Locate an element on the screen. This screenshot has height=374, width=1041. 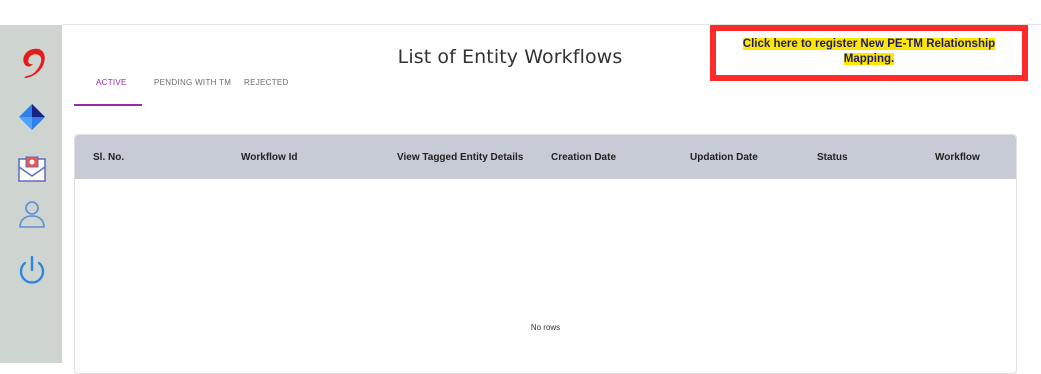
register-link-line2: Mapping. is located at coordinates (869, 59).